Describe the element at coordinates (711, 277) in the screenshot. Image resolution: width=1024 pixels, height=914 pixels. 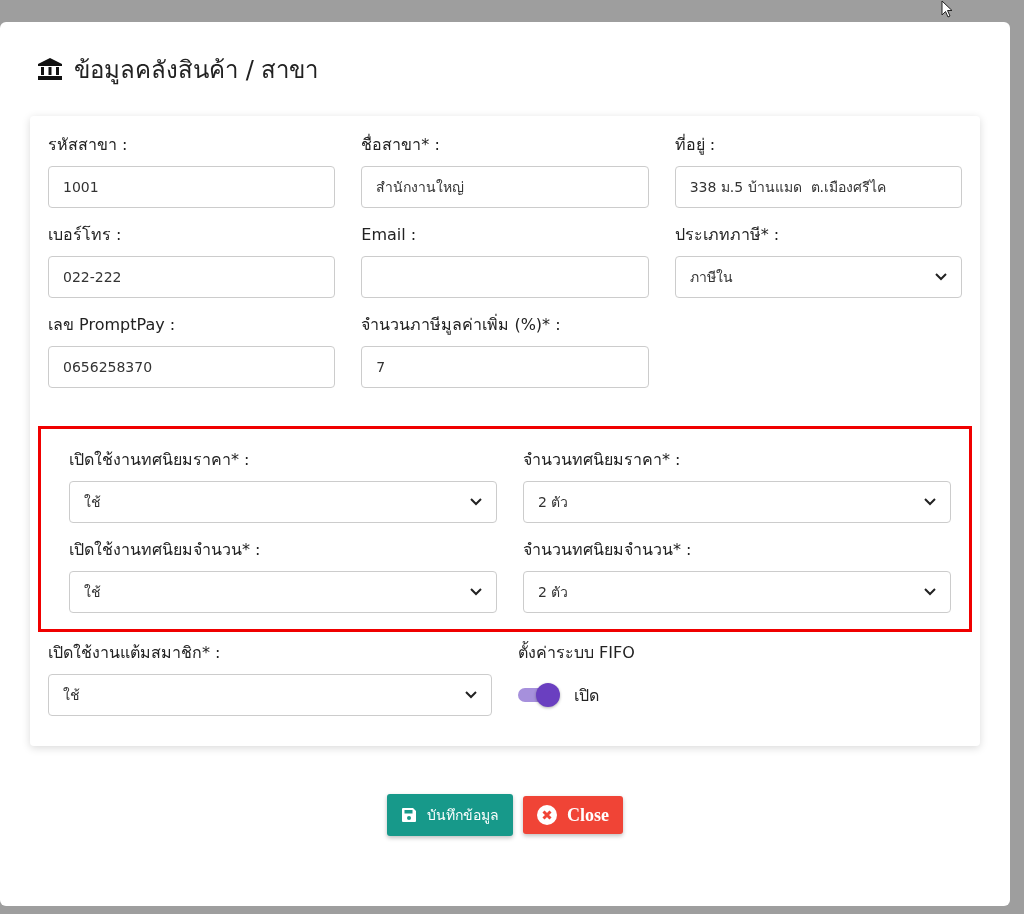
I see `select-value: ภาษีใน` at that location.